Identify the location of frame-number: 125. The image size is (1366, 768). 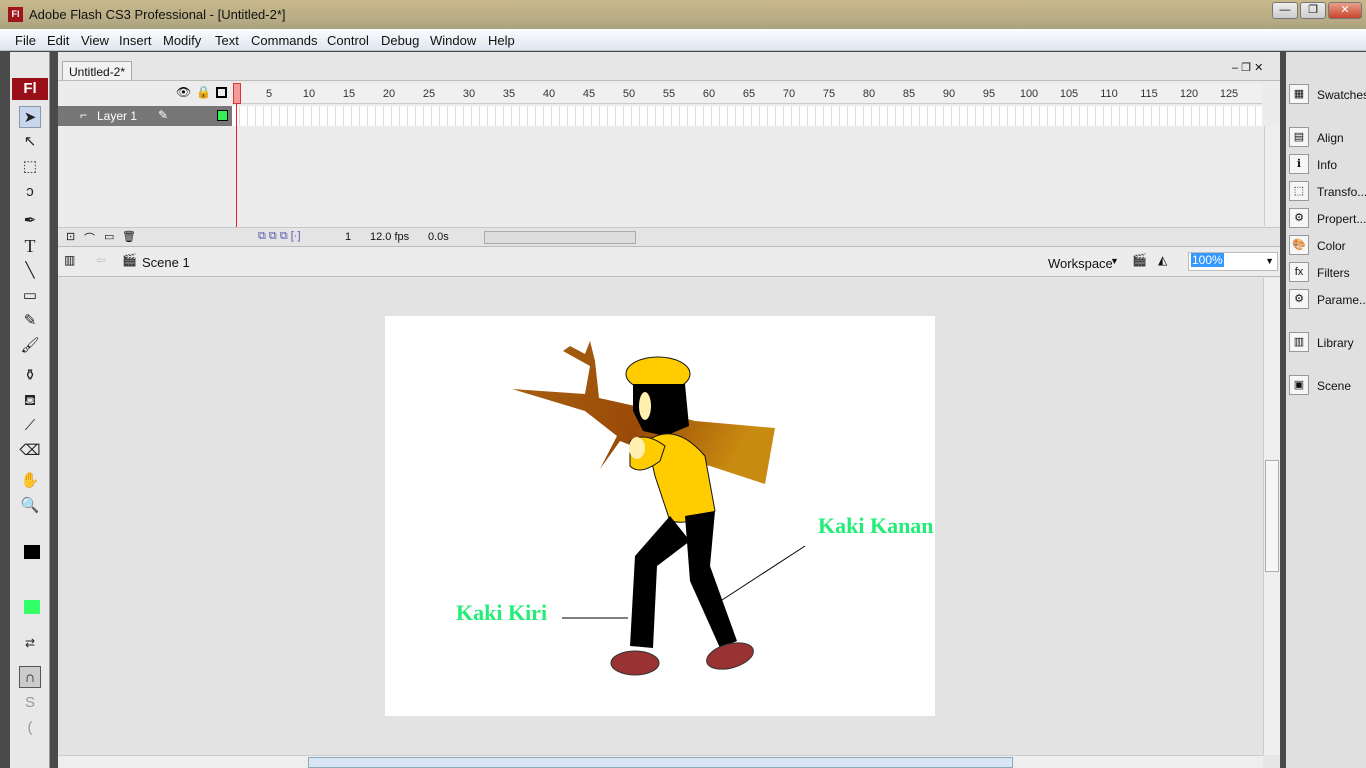
(1229, 94).